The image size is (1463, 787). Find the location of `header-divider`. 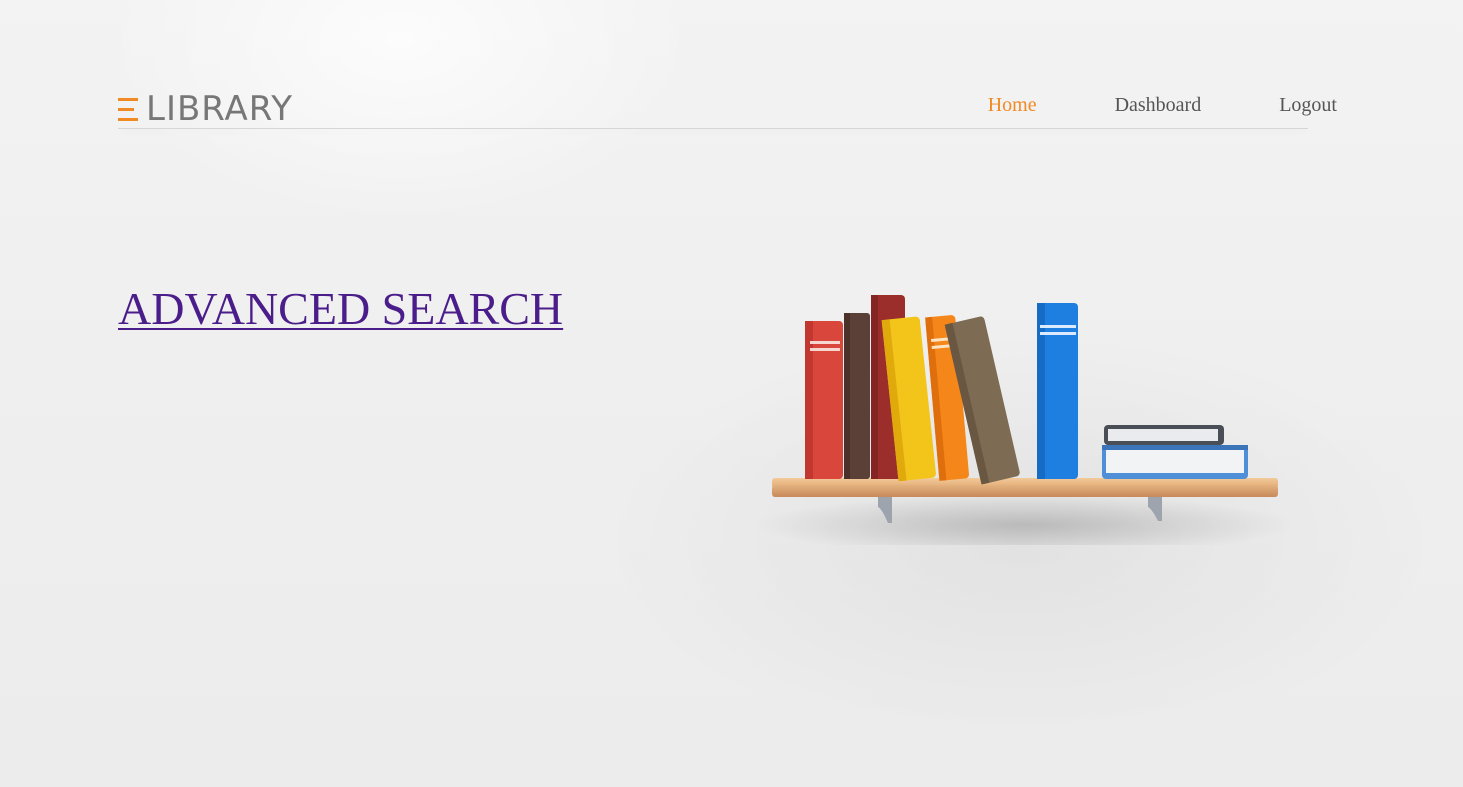

header-divider is located at coordinates (713, 128).